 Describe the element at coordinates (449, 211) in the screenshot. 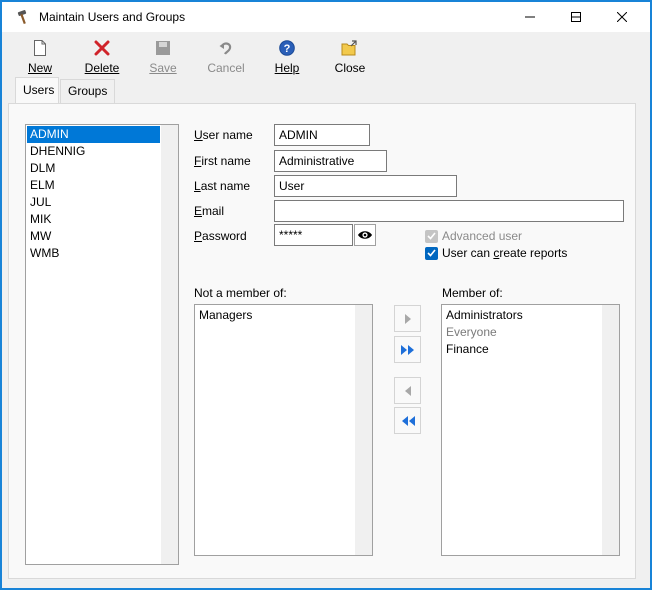

I see `email-field` at that location.